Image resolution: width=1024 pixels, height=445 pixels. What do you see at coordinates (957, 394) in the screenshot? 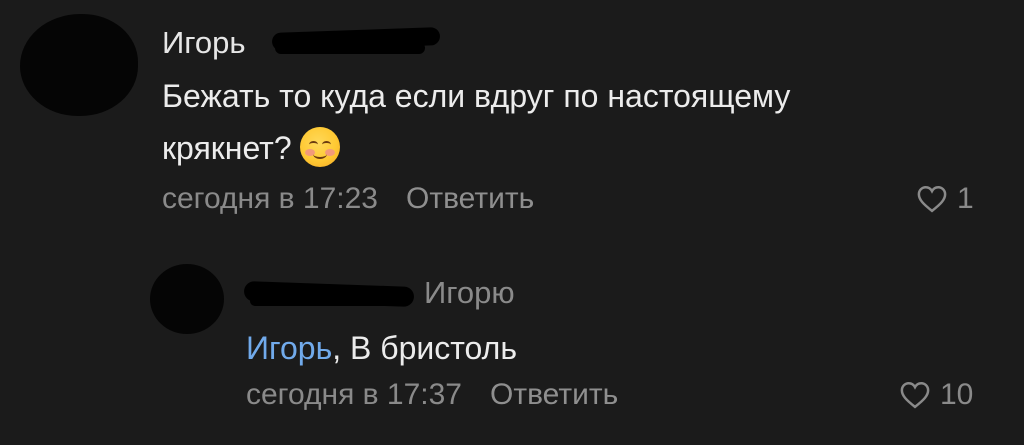
I see `like-count: 10` at bounding box center [957, 394].